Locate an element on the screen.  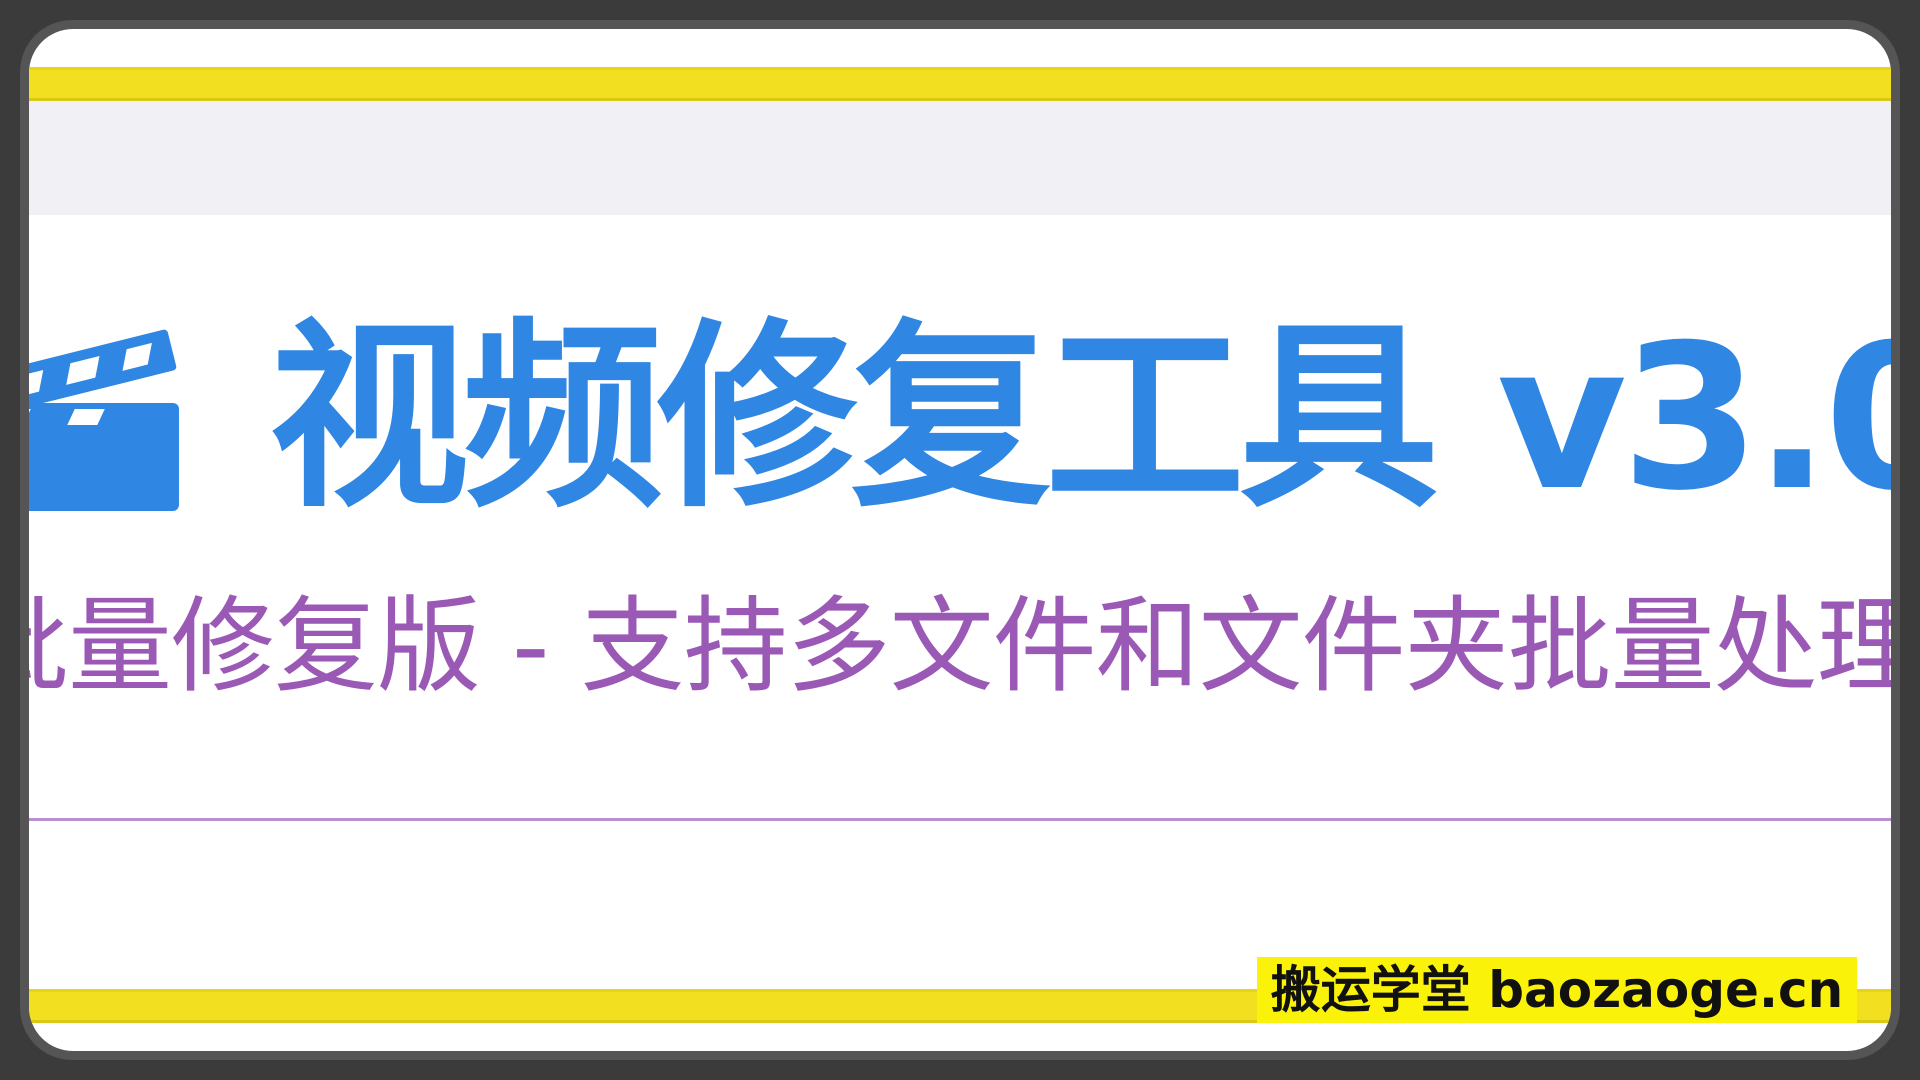
app-subtitle: 批量修复版 - 支持多文件和文件夹批量处理 is located at coordinates (960, 646).